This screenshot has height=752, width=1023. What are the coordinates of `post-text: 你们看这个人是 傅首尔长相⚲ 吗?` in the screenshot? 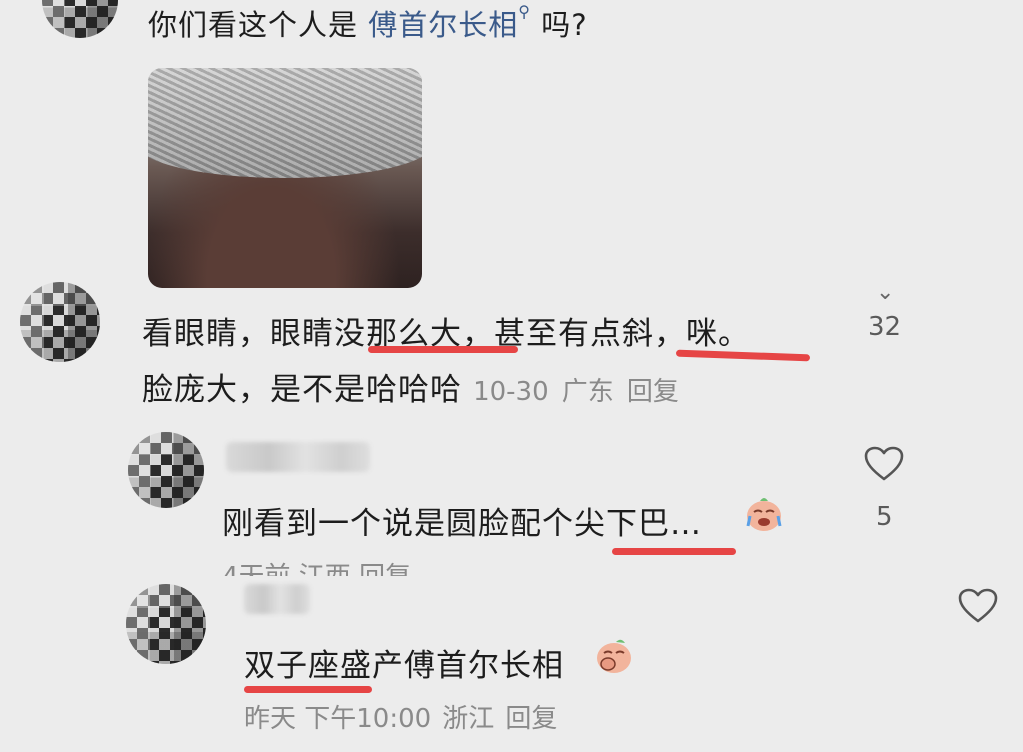 It's located at (368, 23).